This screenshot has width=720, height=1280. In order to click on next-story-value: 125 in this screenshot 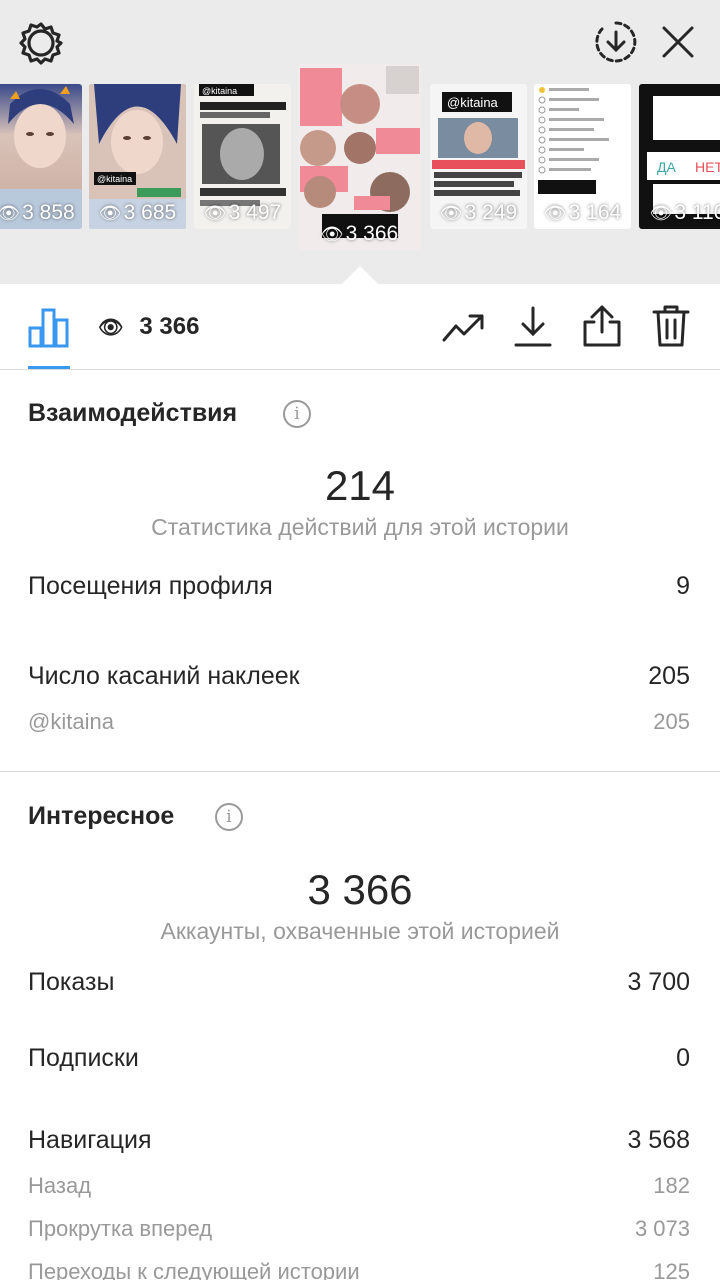, I will do `click(671, 1269)`.